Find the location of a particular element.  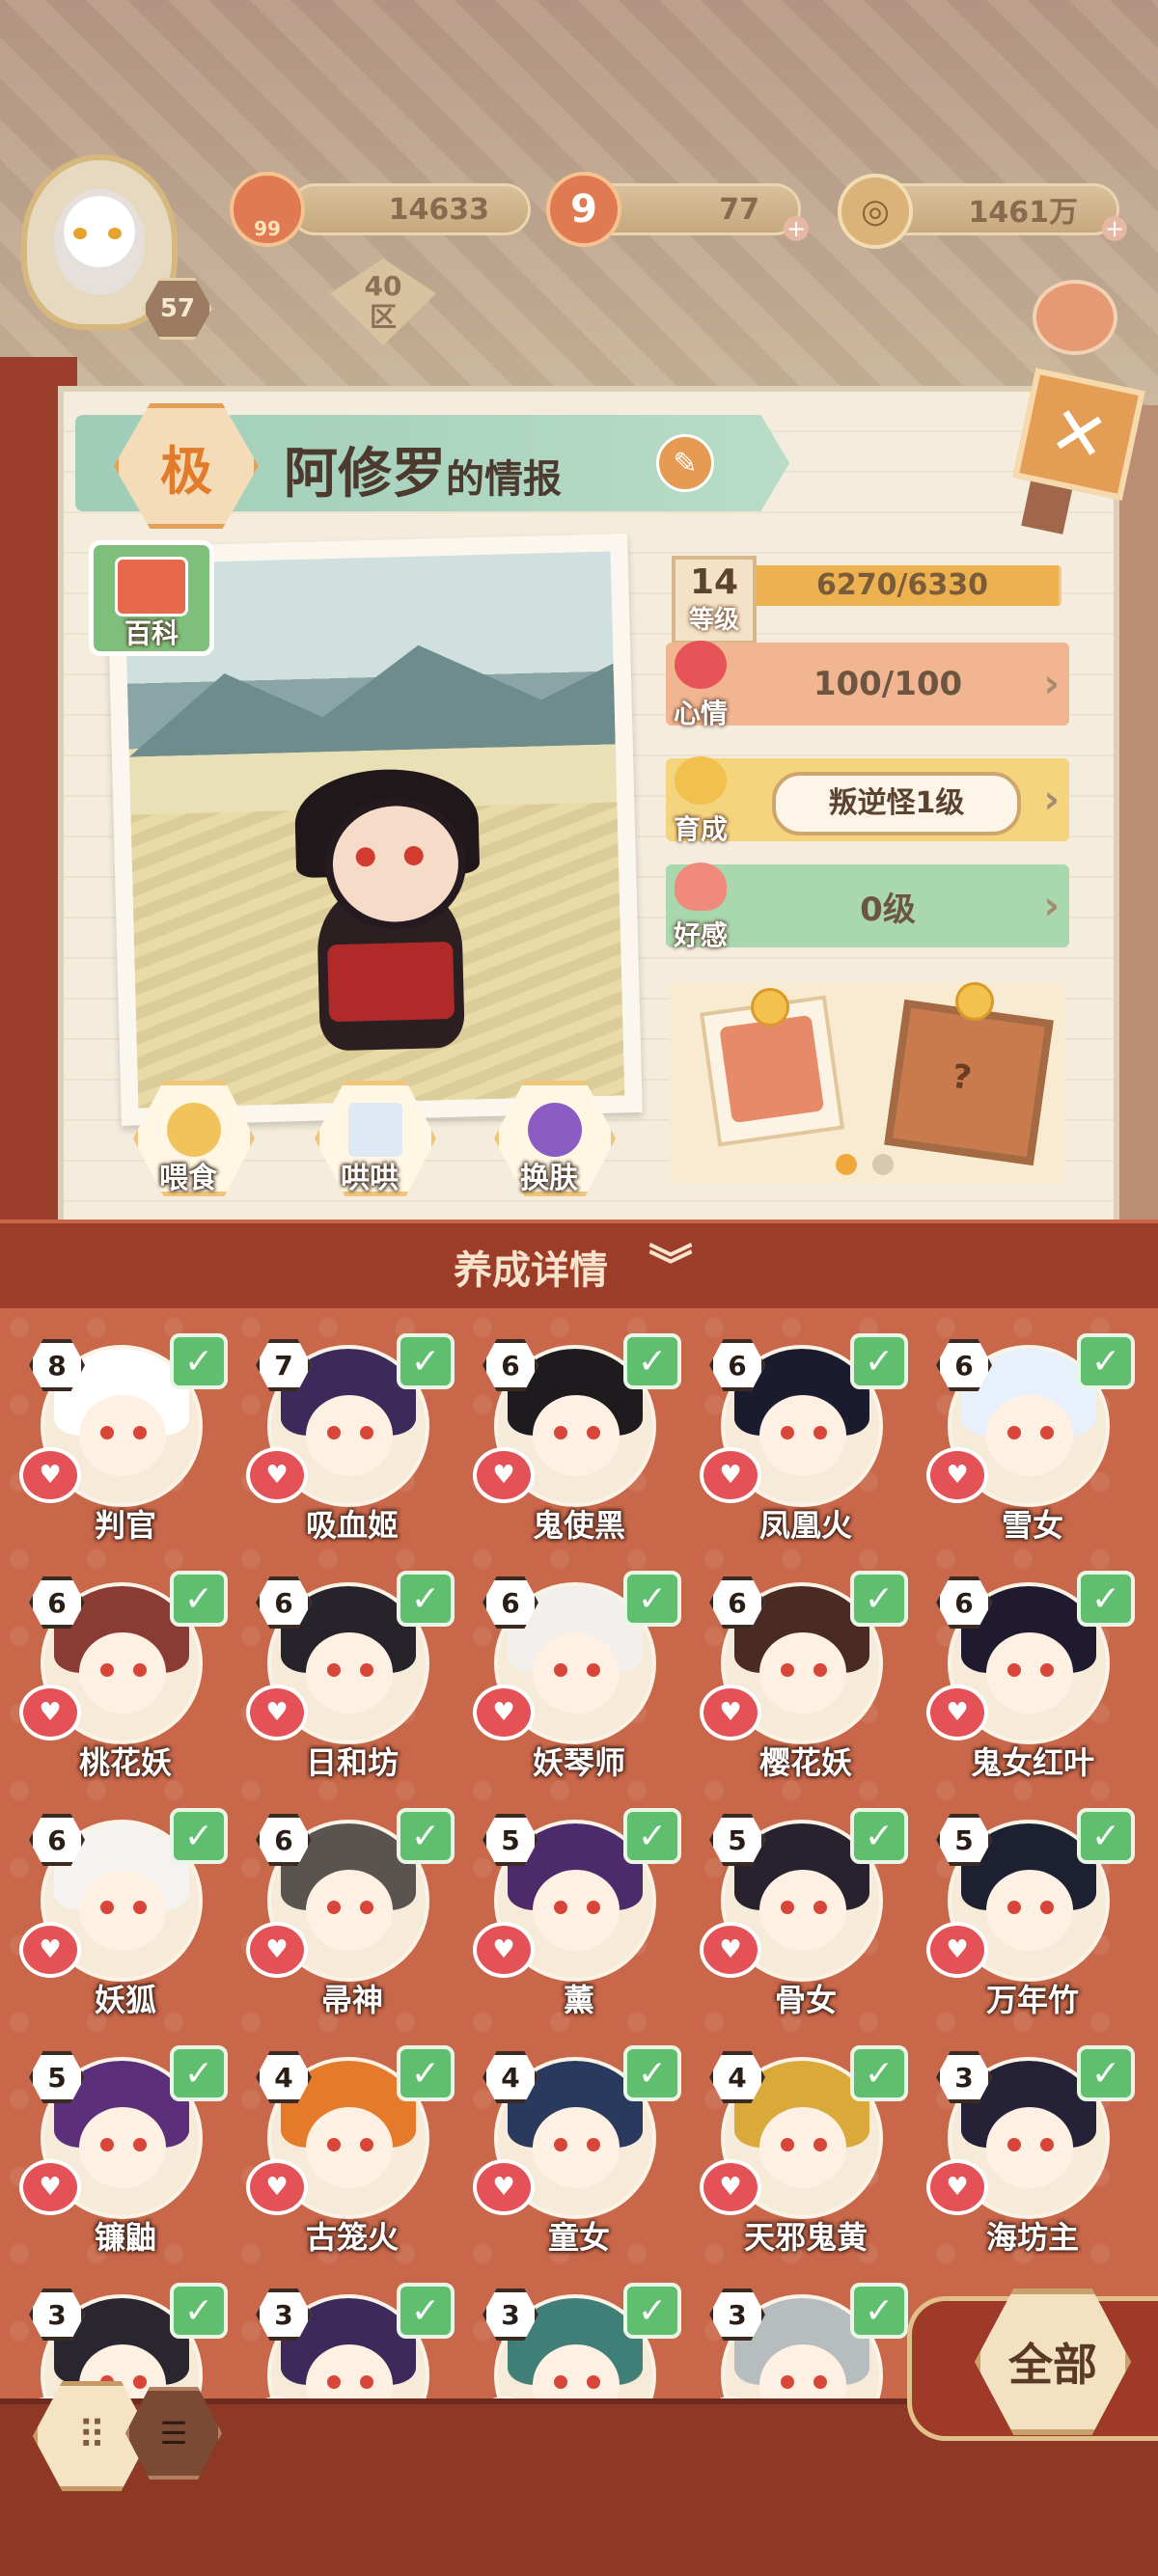

character-name-label: 吸血姬 is located at coordinates (352, 1526).